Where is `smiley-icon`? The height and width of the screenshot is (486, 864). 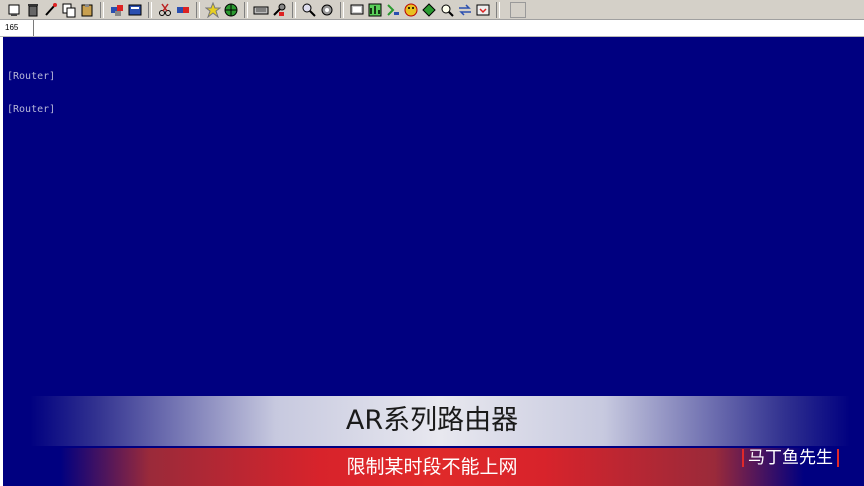
smiley-icon is located at coordinates (411, 10).